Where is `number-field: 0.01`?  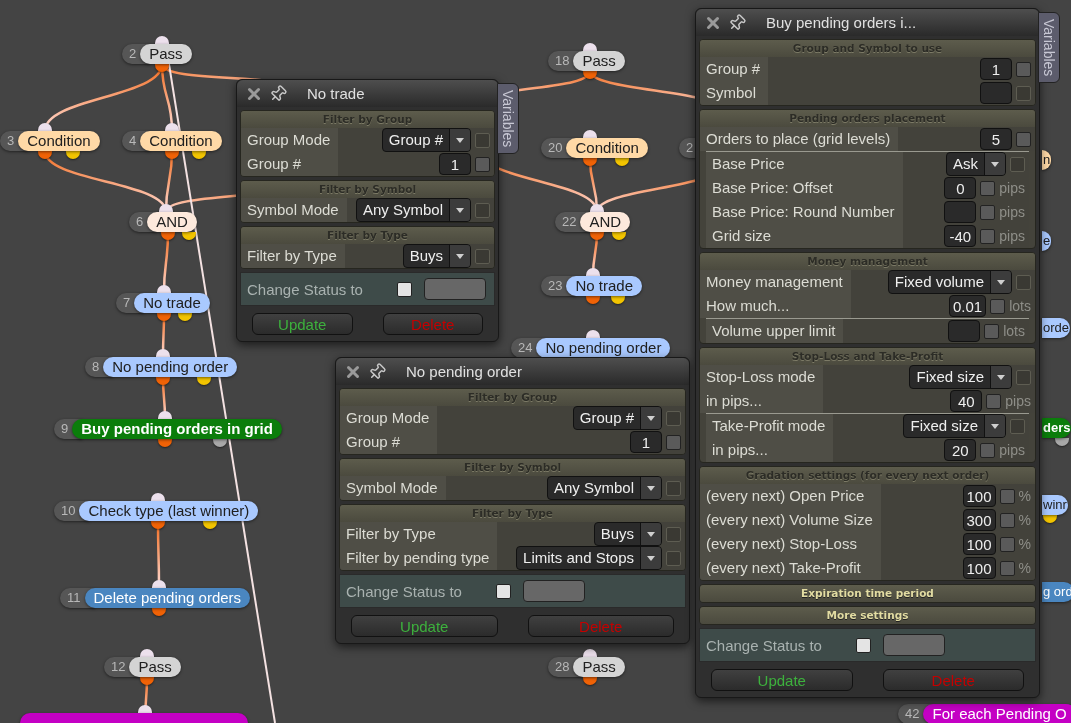
number-field: 0.01 is located at coordinates (968, 306).